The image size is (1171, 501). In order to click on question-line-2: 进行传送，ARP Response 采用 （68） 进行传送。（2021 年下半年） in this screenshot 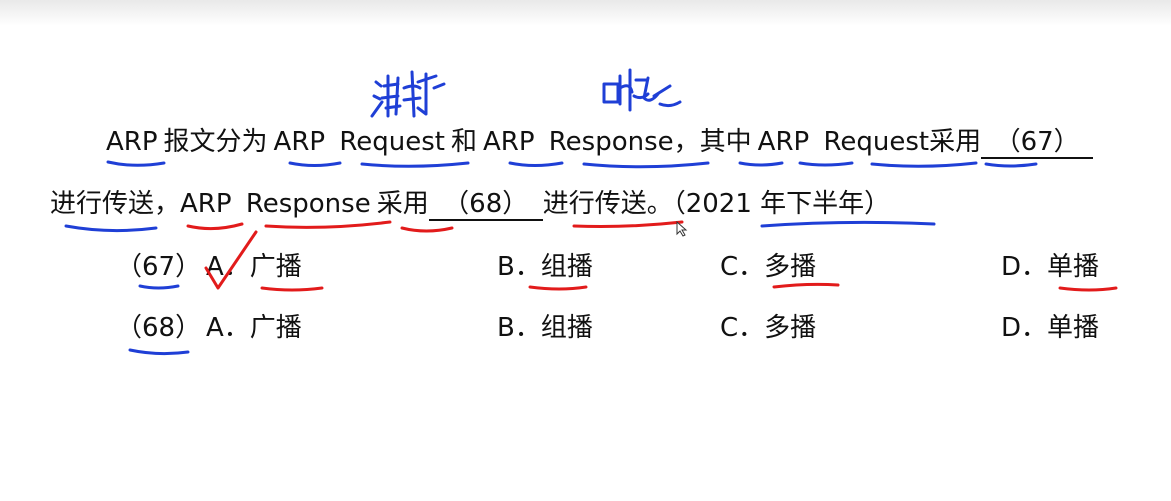, I will do `click(470, 204)`.